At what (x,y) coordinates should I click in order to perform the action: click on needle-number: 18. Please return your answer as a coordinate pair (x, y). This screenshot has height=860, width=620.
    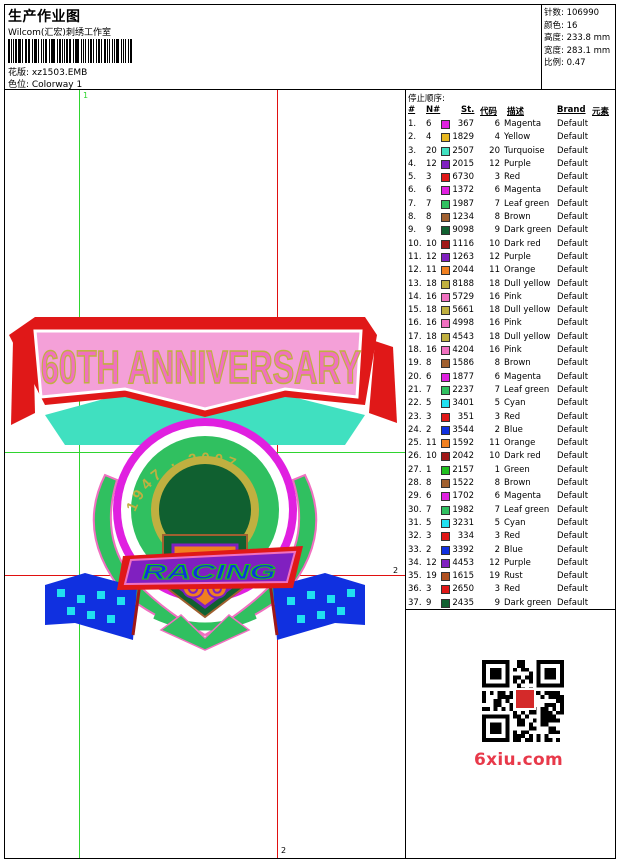
    Looking at the image, I should click on (431, 310).